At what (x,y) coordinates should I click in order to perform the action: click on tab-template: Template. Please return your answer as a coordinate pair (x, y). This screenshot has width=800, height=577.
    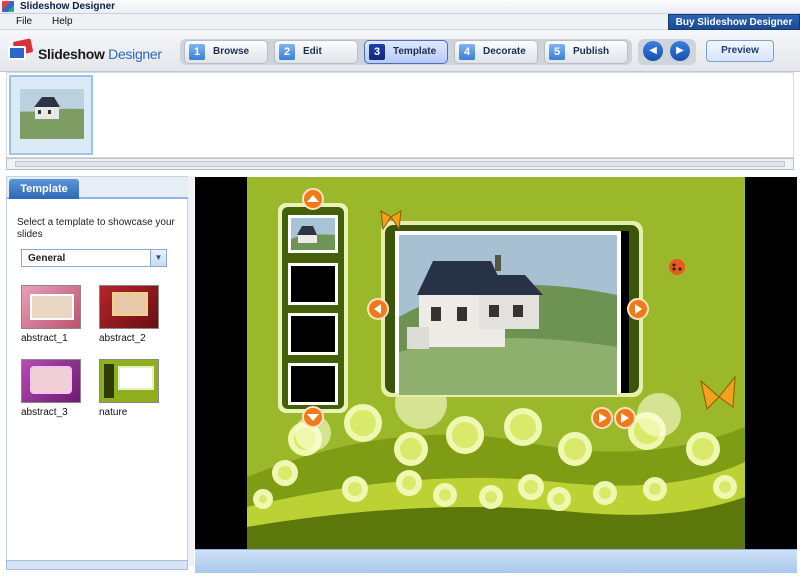
    Looking at the image, I should click on (44, 189).